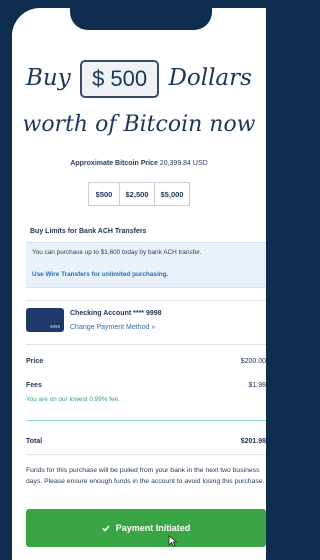 This screenshot has height=560, width=320. I want to click on card-number: 9998, so click(54, 326).